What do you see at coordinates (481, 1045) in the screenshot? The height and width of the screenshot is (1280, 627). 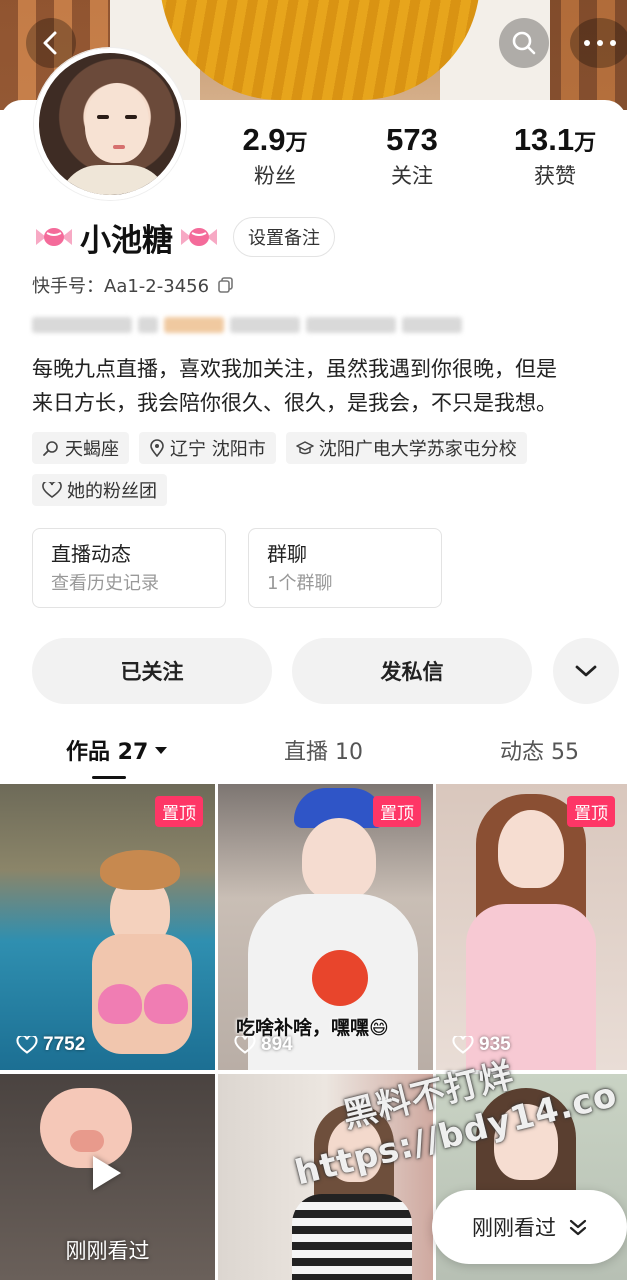 I see `video-likes: 935` at bounding box center [481, 1045].